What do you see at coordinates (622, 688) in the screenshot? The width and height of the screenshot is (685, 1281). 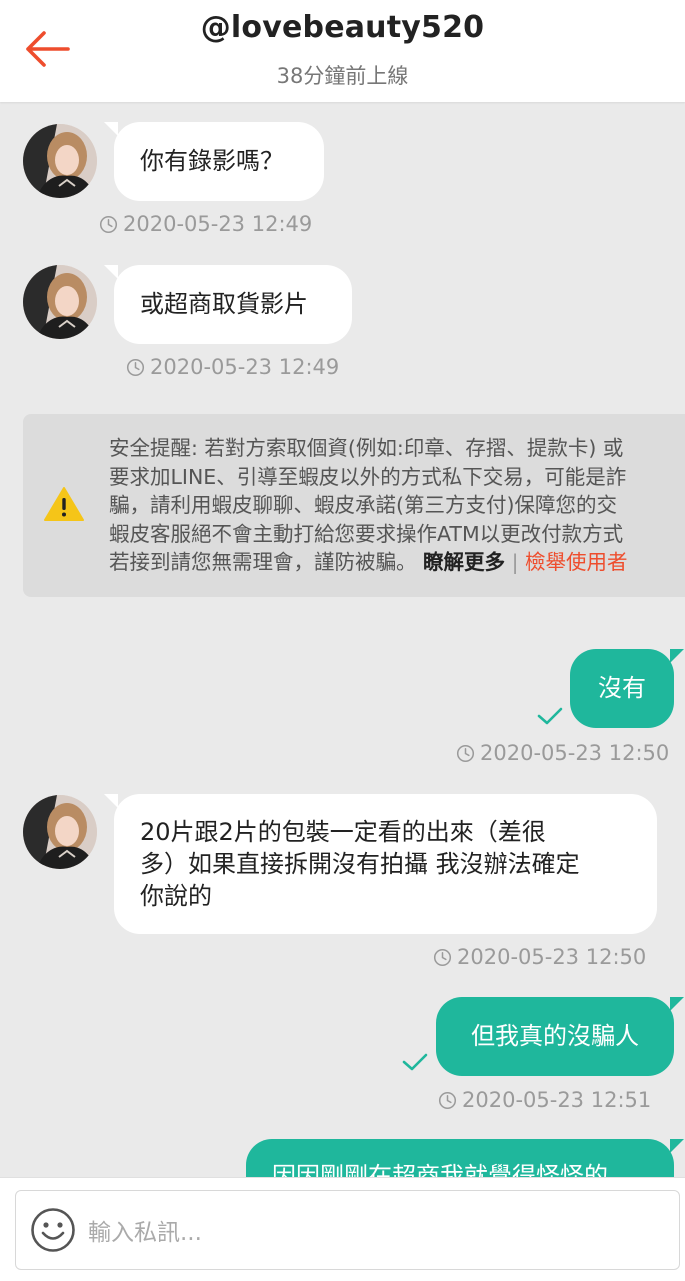 I see `message-text: 沒有` at bounding box center [622, 688].